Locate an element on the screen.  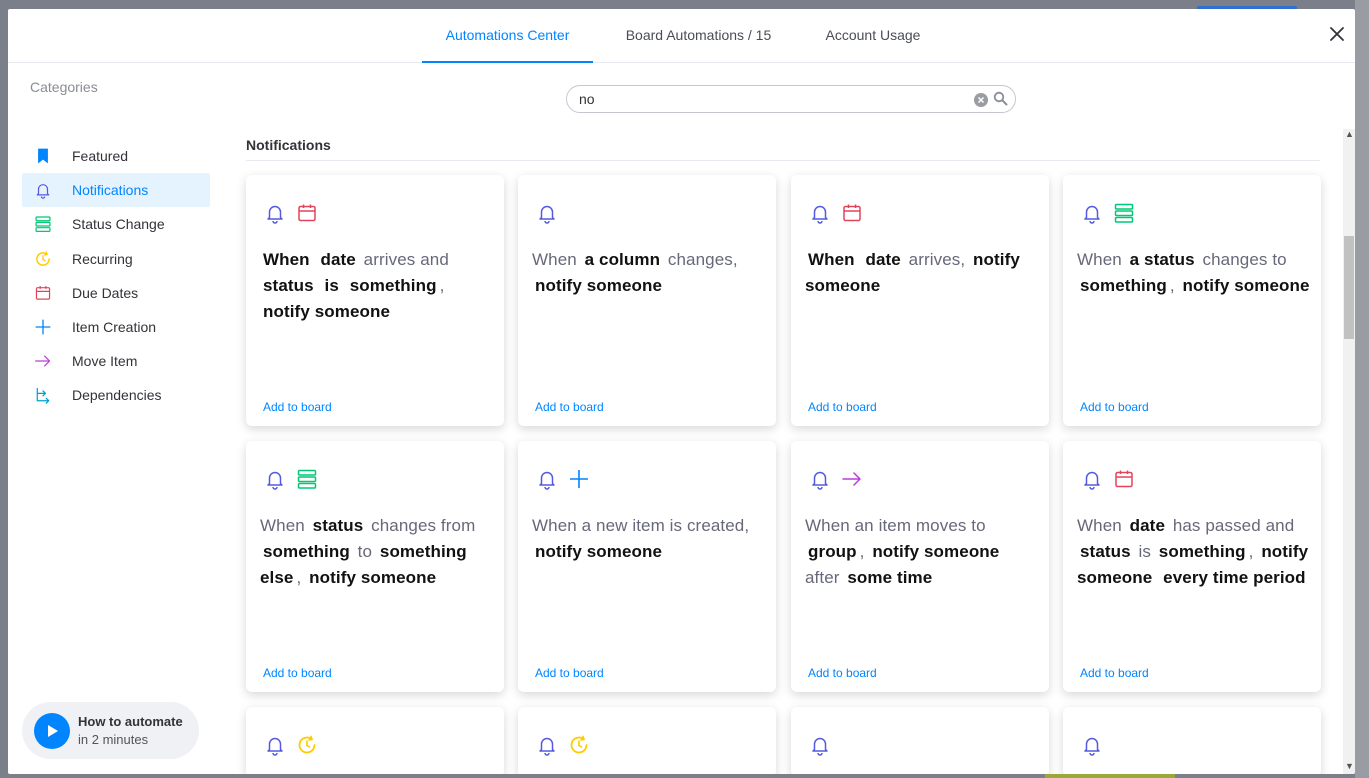
recipe-field: status is located at coordinates (288, 285).